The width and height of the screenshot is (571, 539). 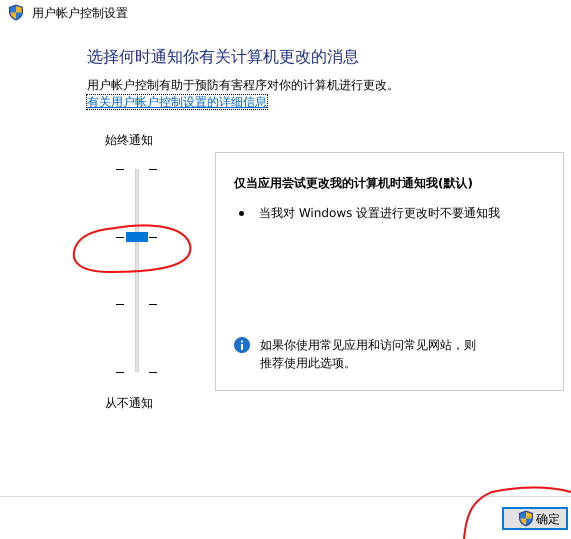 I want to click on info-text: 如果你使用常见应用和访问常见网站，则推荐使用此选项。, so click(x=368, y=354).